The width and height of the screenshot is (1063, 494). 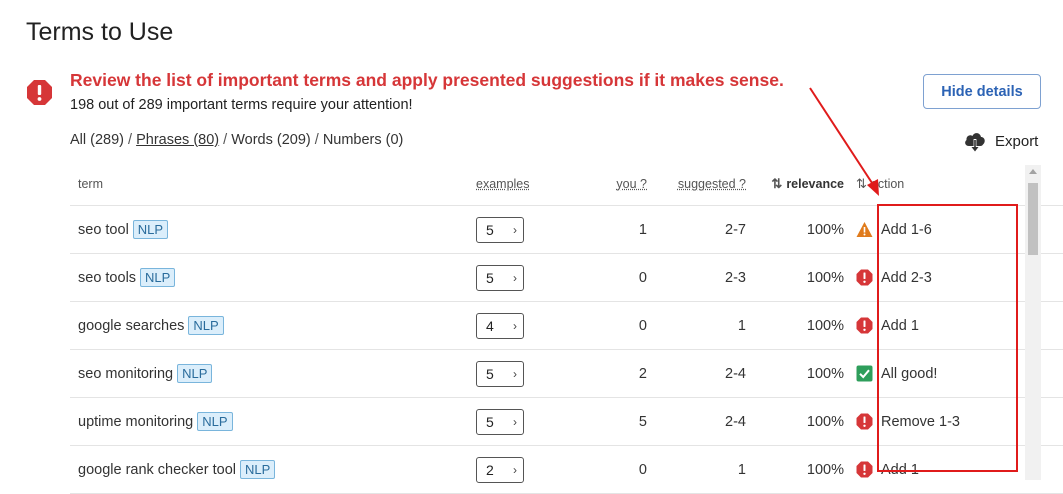 I want to click on you-cell: 1, so click(x=611, y=229).